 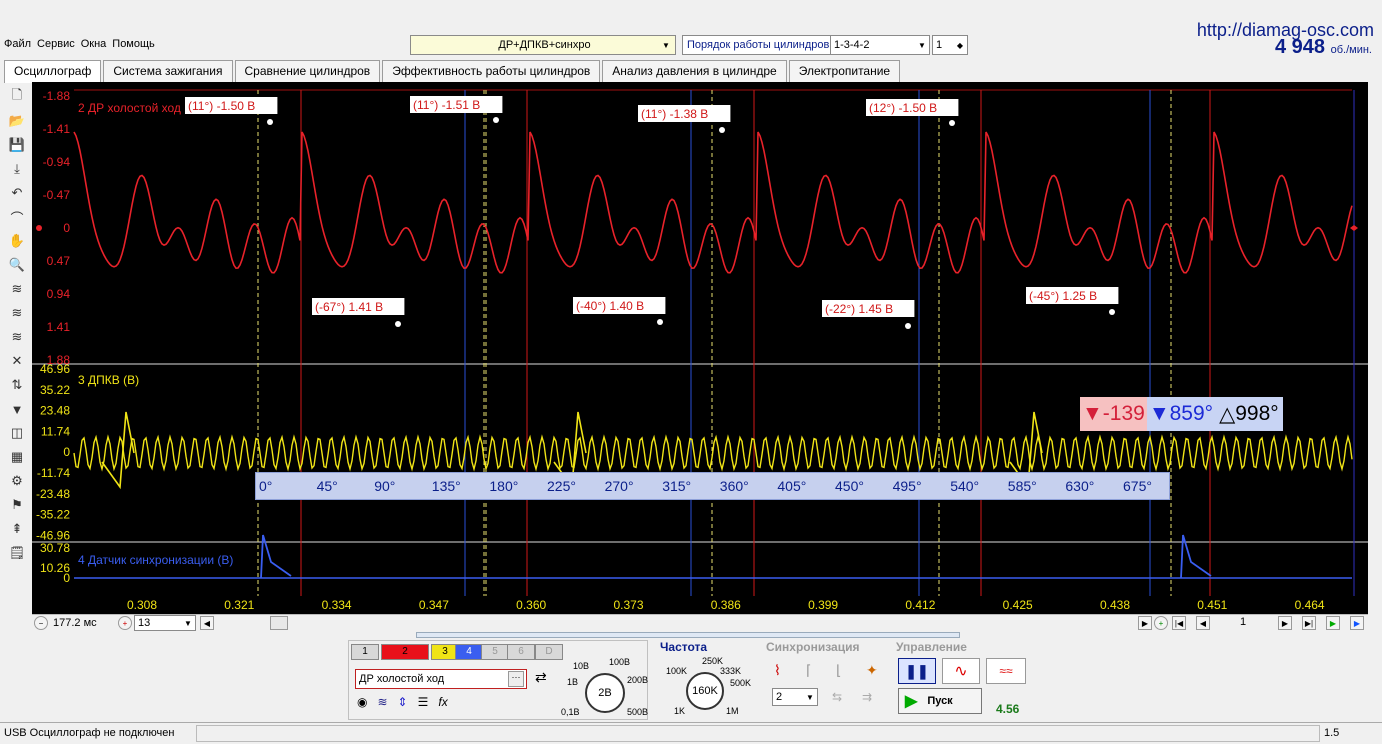 I want to click on ch3-y-tick: 23.48, so click(x=55, y=411).